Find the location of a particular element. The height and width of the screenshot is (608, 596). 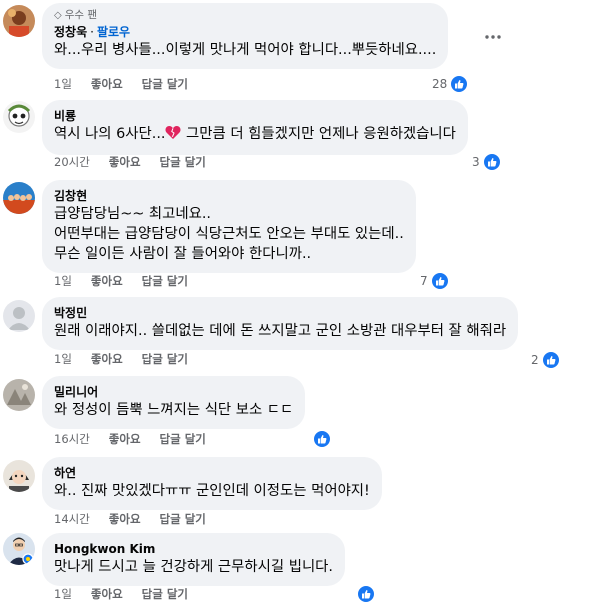

comment-time: 14시간 is located at coordinates (72, 519).